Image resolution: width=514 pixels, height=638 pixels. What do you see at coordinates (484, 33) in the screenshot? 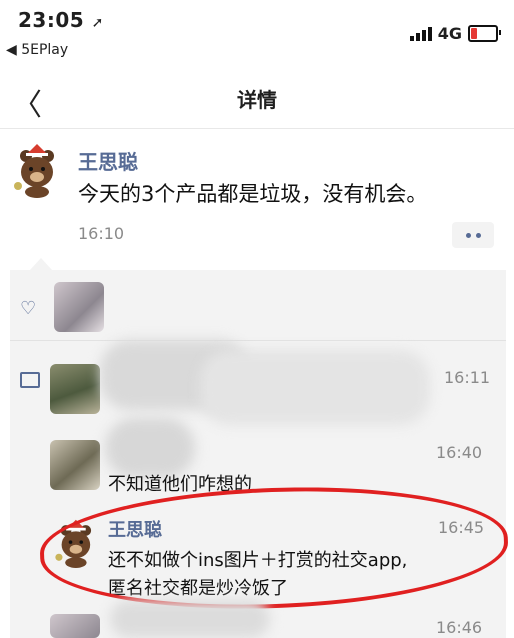
I see `battery-icon` at bounding box center [484, 33].